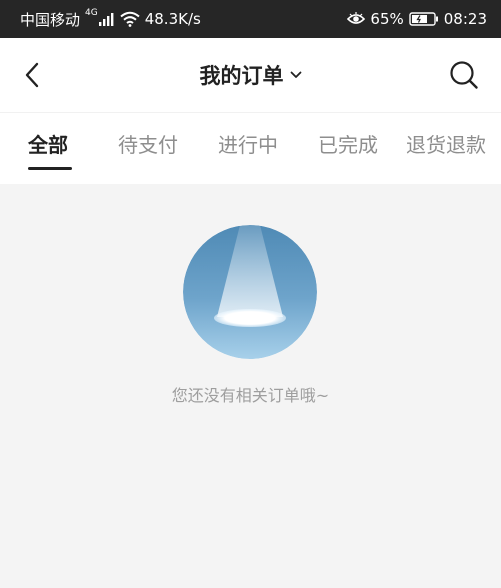  I want to click on eye-icon, so click(356, 18).